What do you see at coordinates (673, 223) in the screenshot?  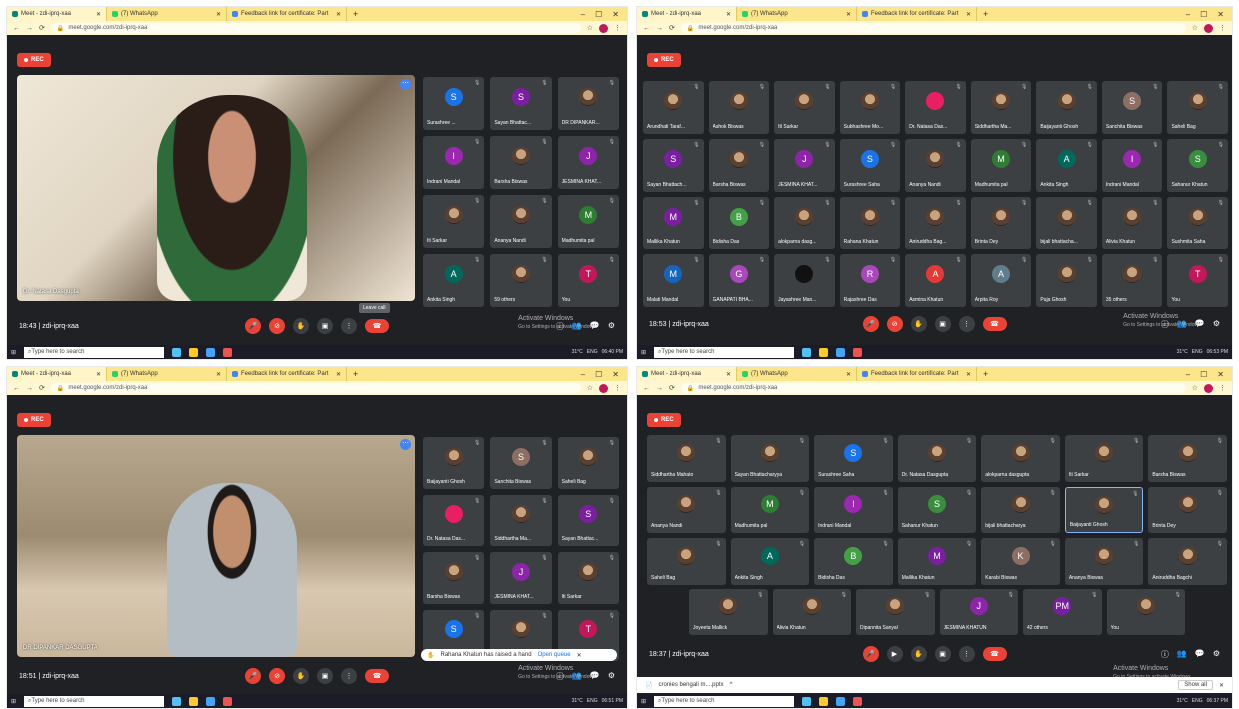 I see `participant-tile: M 🎙 Mallika Khatun` at bounding box center [673, 223].